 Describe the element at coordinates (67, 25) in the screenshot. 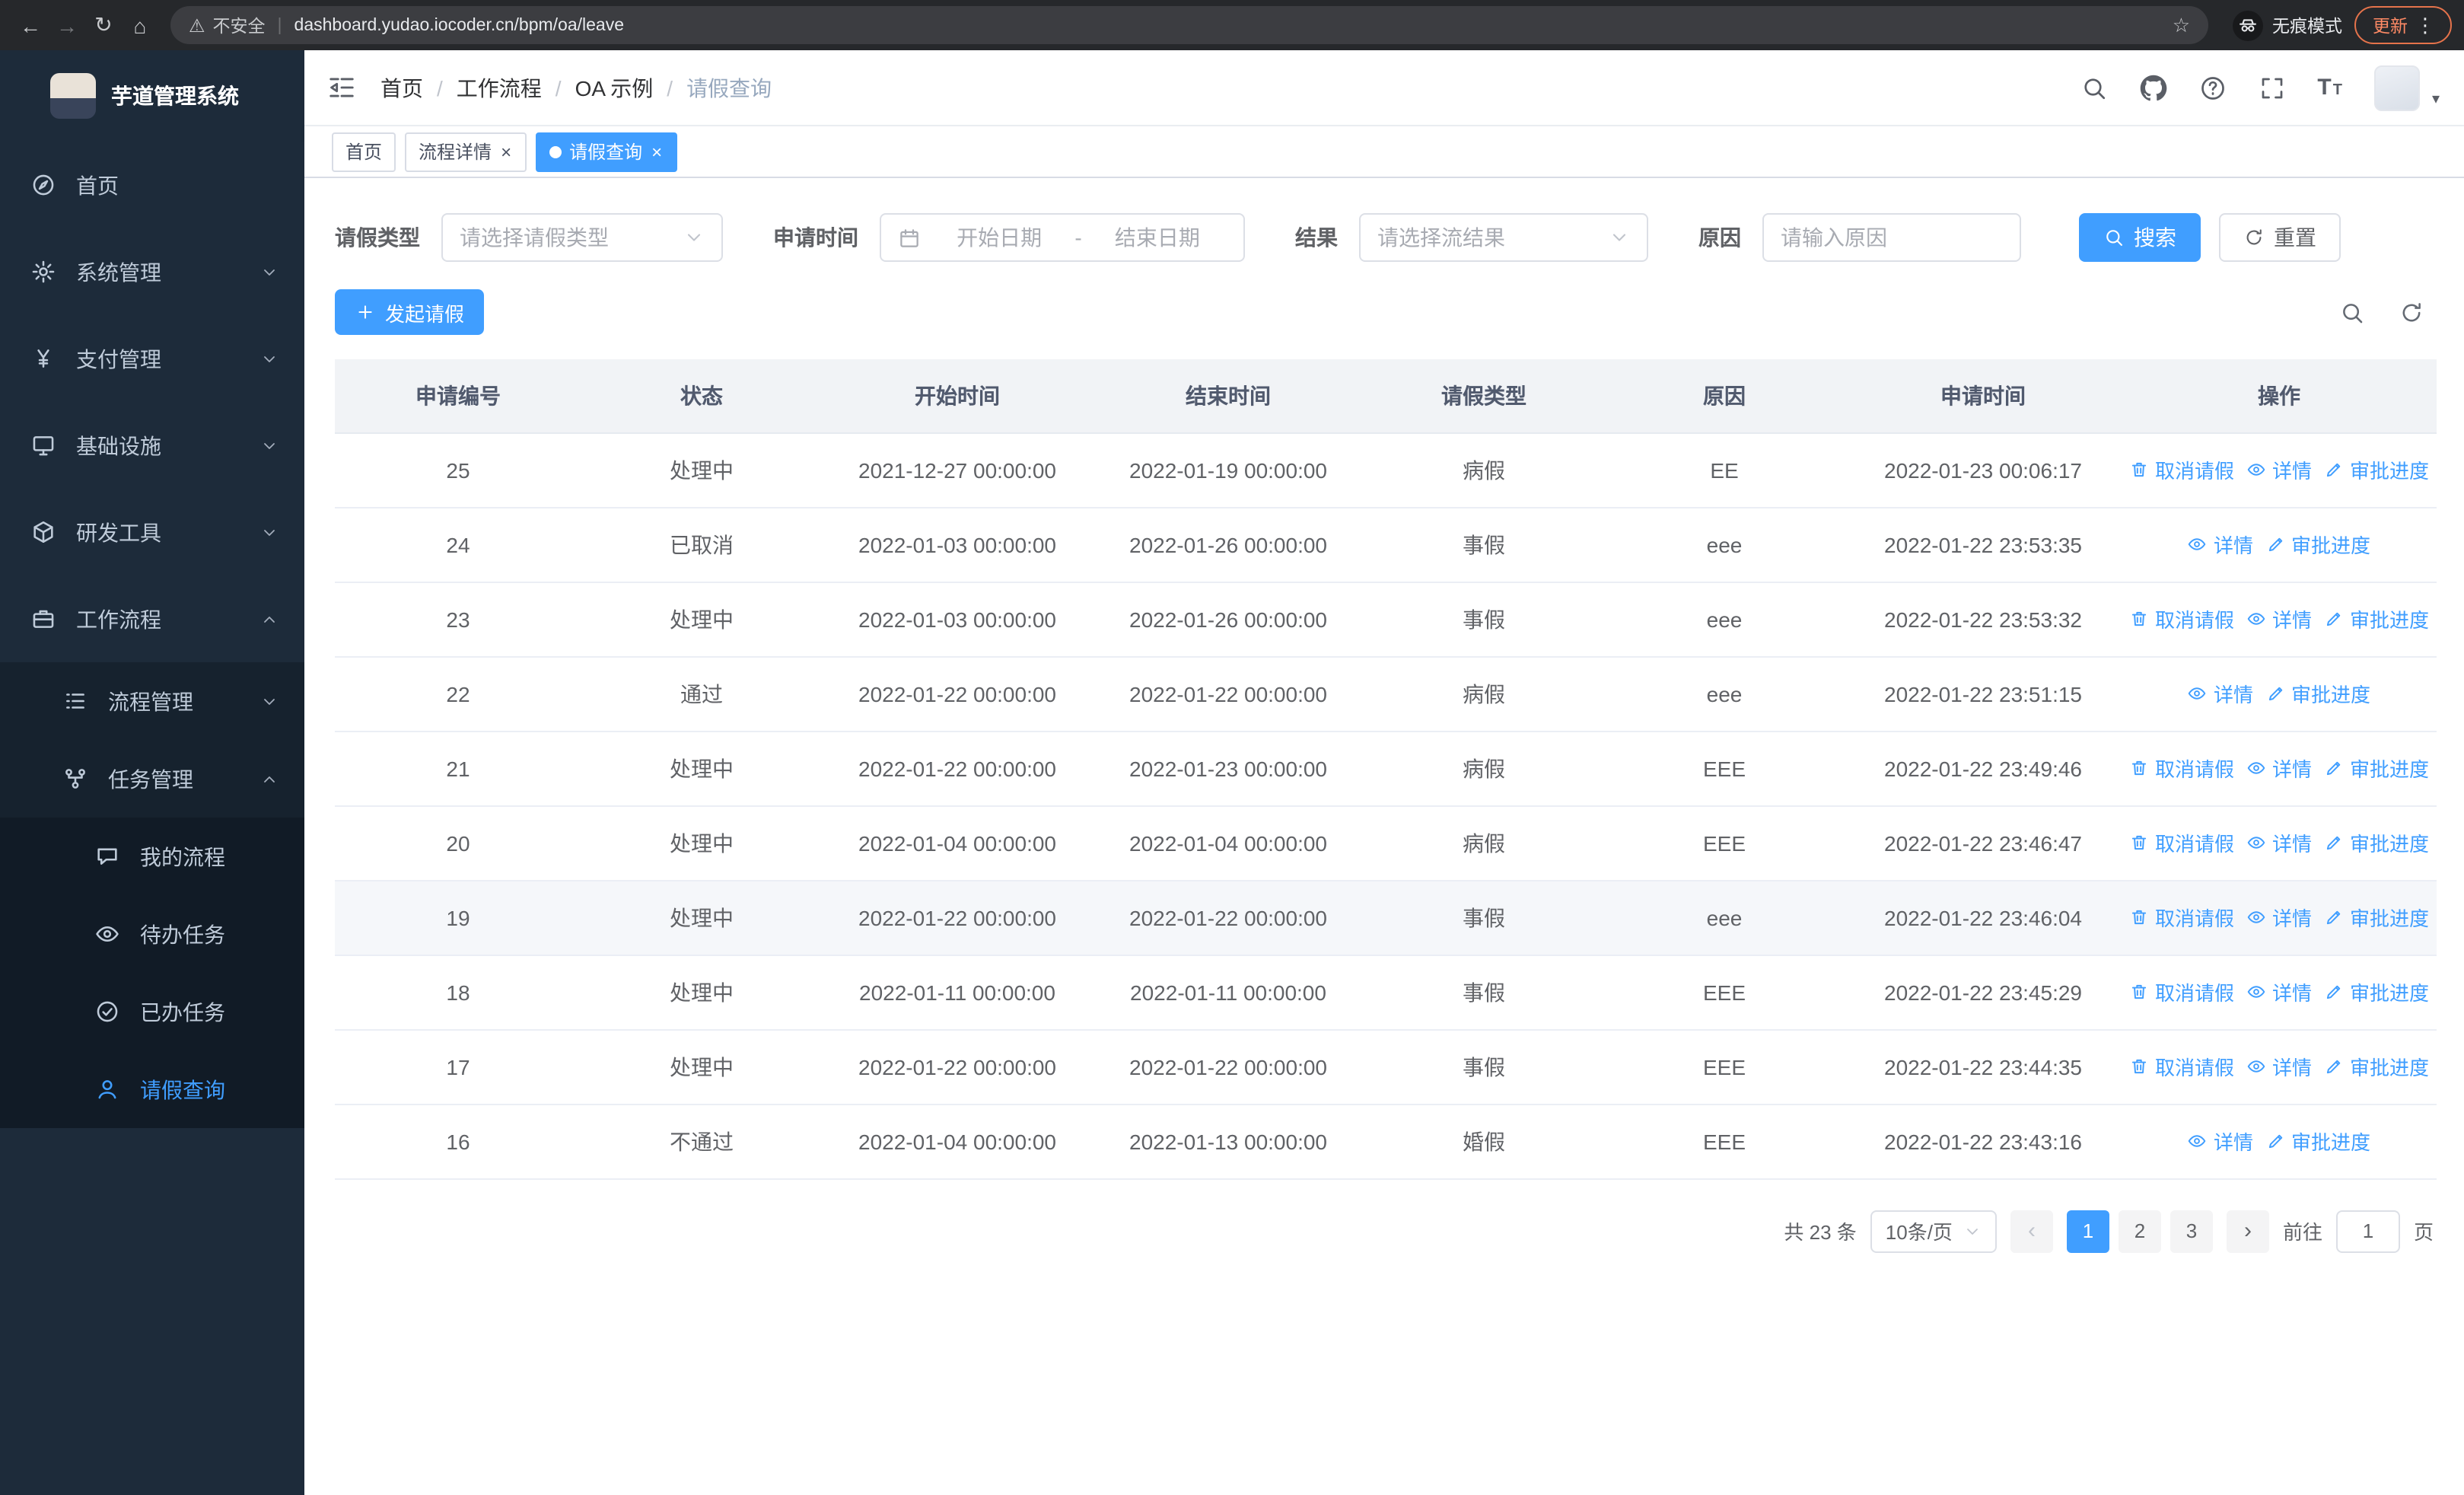

I see `browser-forward-icon: →` at that location.